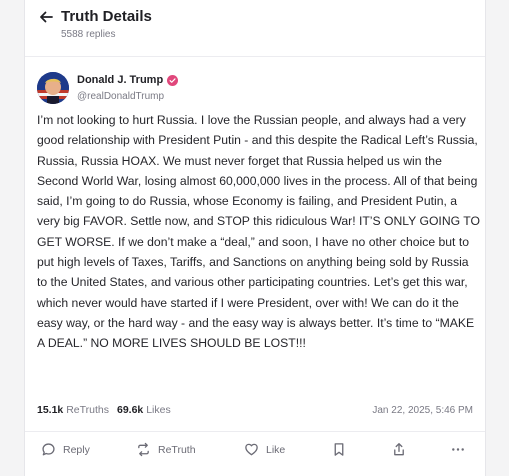 The height and width of the screenshot is (476, 509). I want to click on action-bar: Reply ReTruth Like, so click(255, 451).